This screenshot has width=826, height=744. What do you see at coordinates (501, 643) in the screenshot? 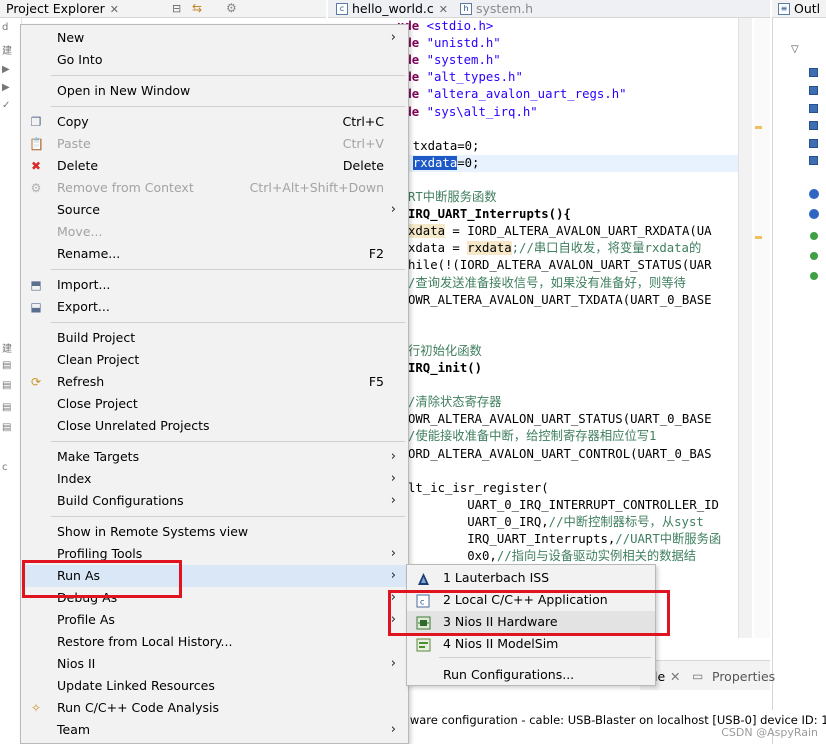
I see `submenu-item-label: 4 Nios II ModelSim` at bounding box center [501, 643].